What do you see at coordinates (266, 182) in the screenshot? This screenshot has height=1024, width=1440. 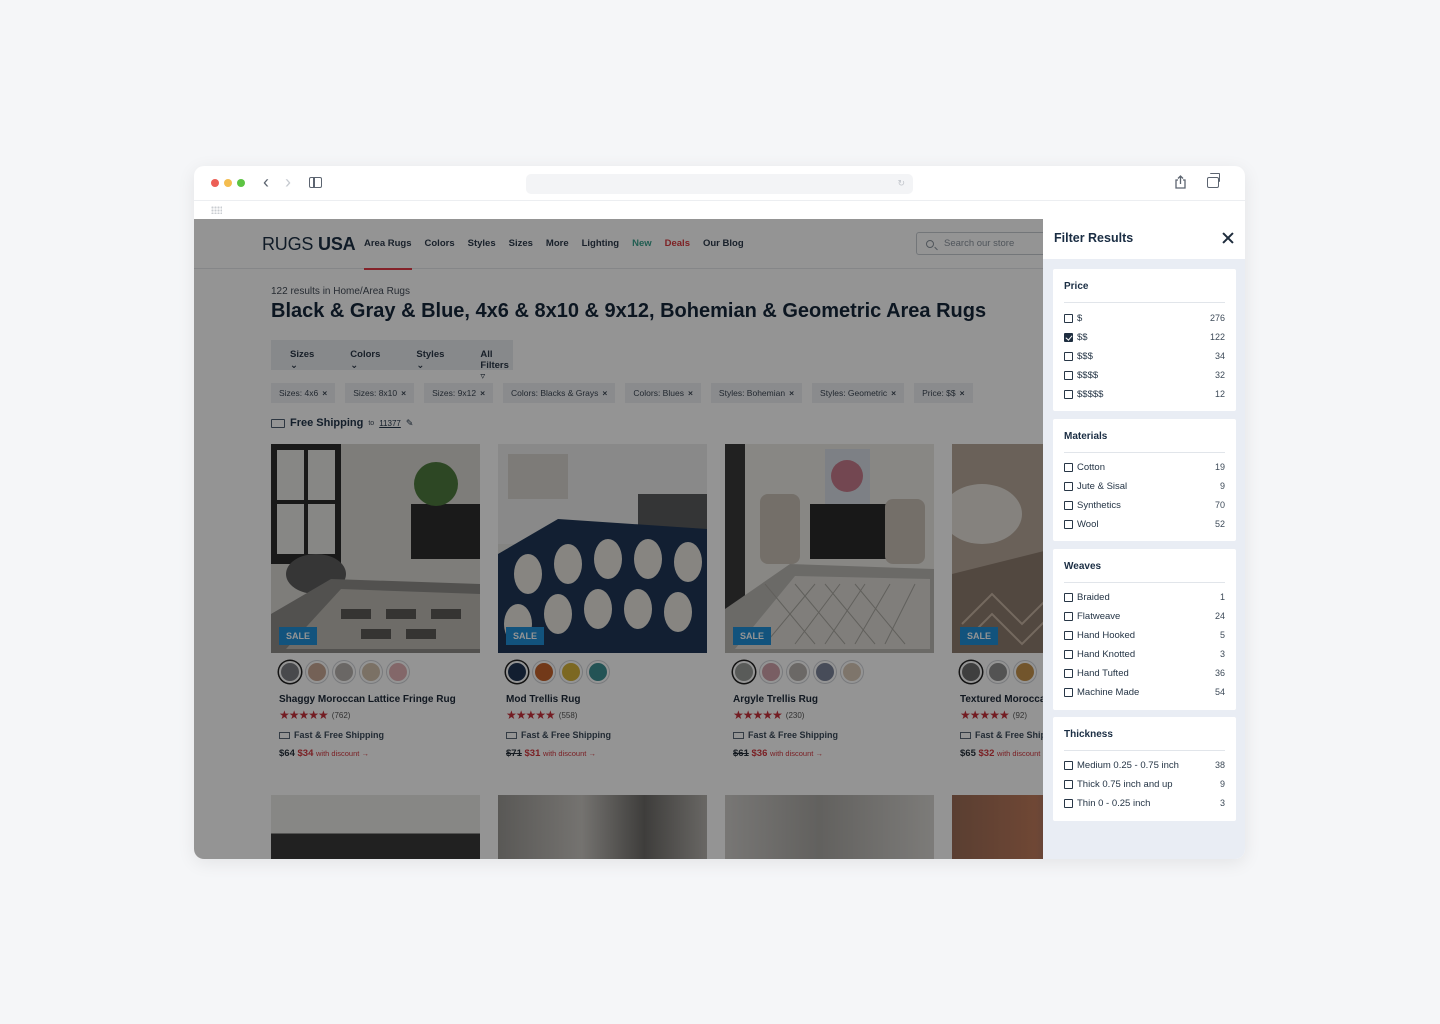 I see `back-icon: ‹` at bounding box center [266, 182].